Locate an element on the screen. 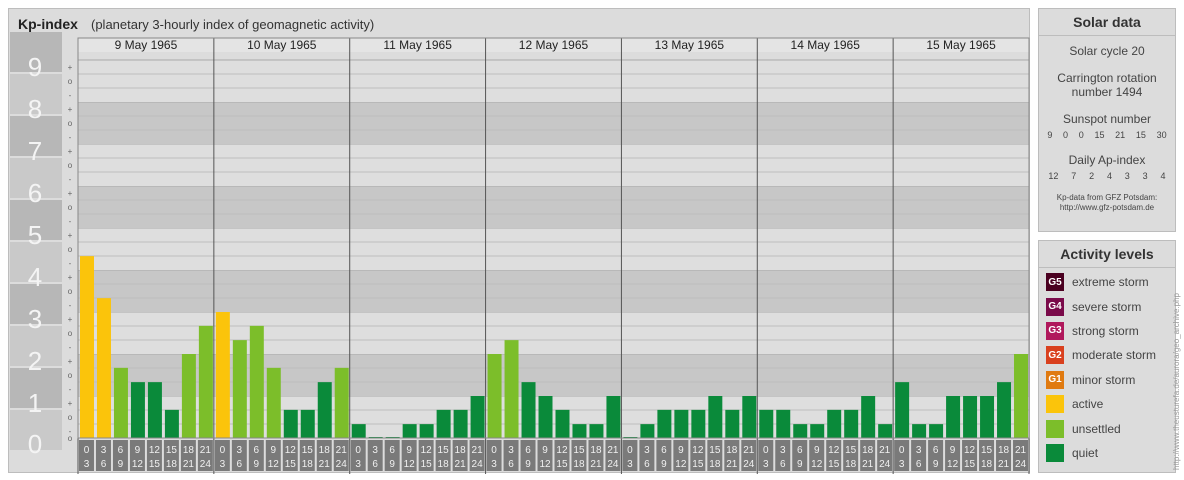  sunspot-value: 9 is located at coordinates (1050, 135).